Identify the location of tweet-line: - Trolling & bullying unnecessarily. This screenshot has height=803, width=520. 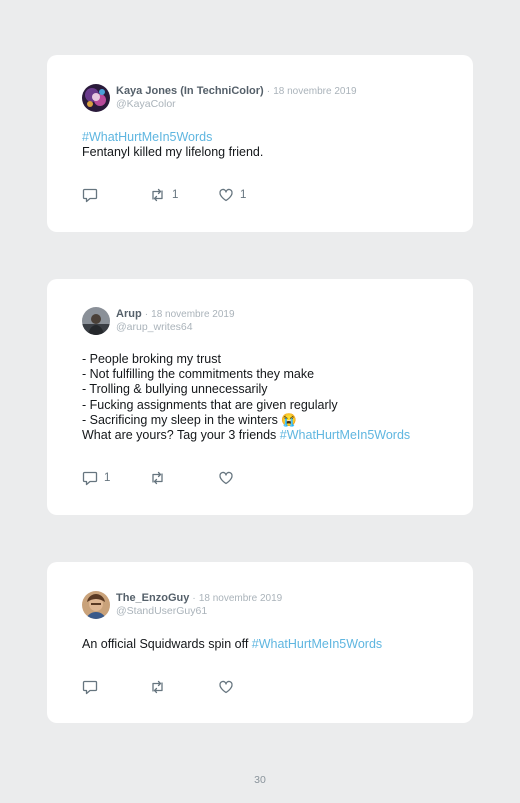
(246, 389).